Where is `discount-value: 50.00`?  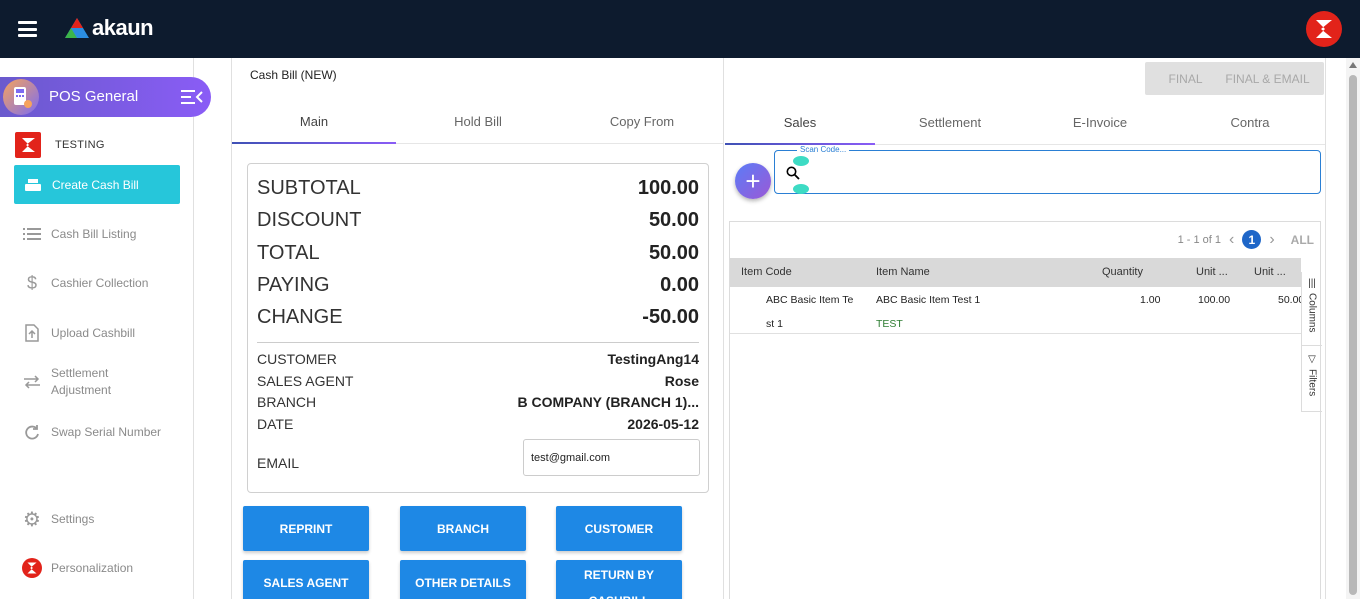 discount-value: 50.00 is located at coordinates (673, 220).